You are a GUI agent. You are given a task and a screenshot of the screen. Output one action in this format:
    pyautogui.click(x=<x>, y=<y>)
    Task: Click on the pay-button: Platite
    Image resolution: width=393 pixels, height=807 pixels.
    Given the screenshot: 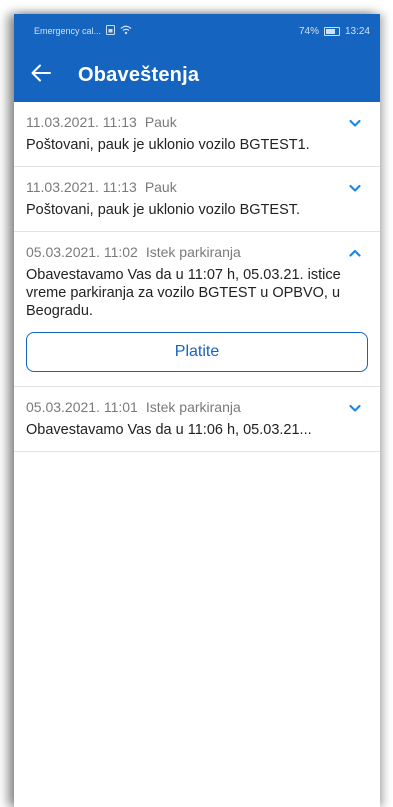 What is the action you would take?
    pyautogui.click(x=197, y=352)
    